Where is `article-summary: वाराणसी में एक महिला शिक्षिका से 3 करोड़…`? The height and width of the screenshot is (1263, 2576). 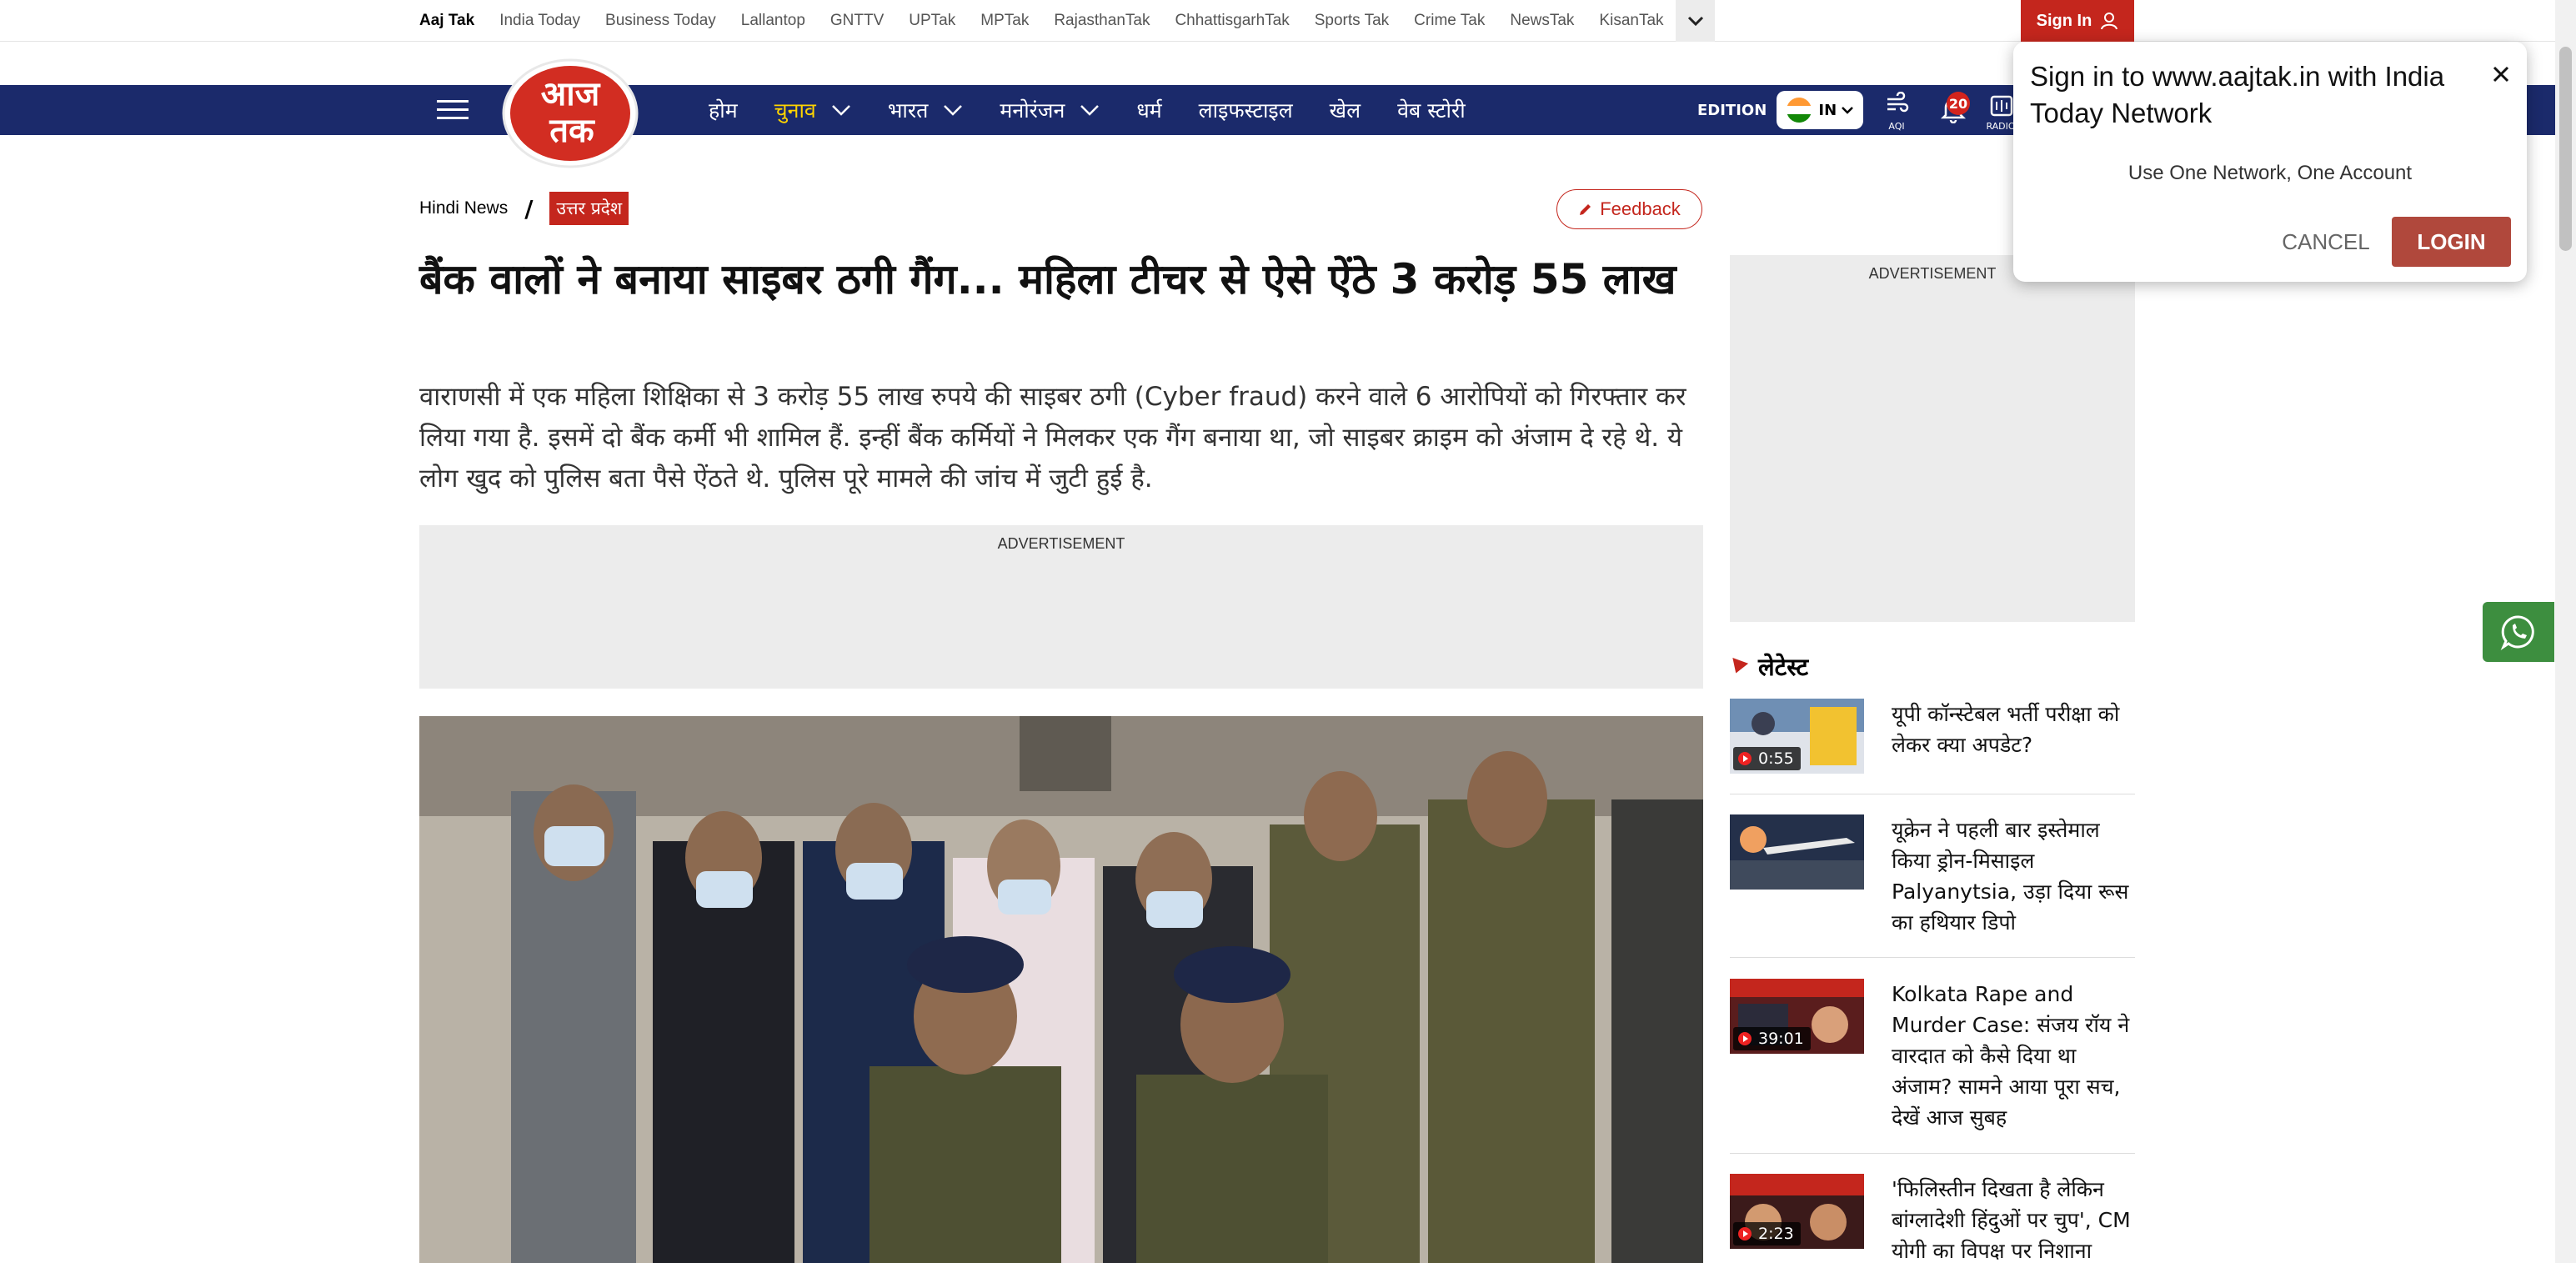
article-summary: वाराणसी में एक महिला शिक्षिका से 3 करोड़… is located at coordinates (1052, 438).